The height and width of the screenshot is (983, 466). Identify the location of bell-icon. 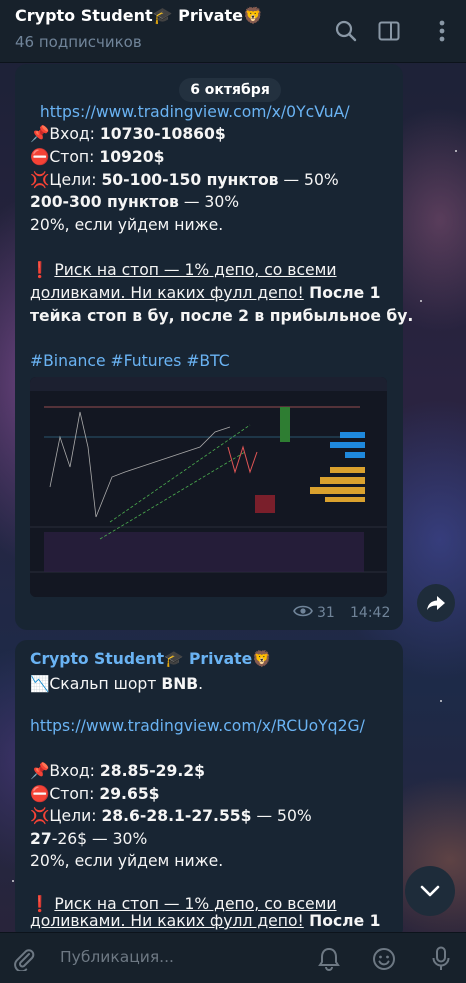
(329, 959).